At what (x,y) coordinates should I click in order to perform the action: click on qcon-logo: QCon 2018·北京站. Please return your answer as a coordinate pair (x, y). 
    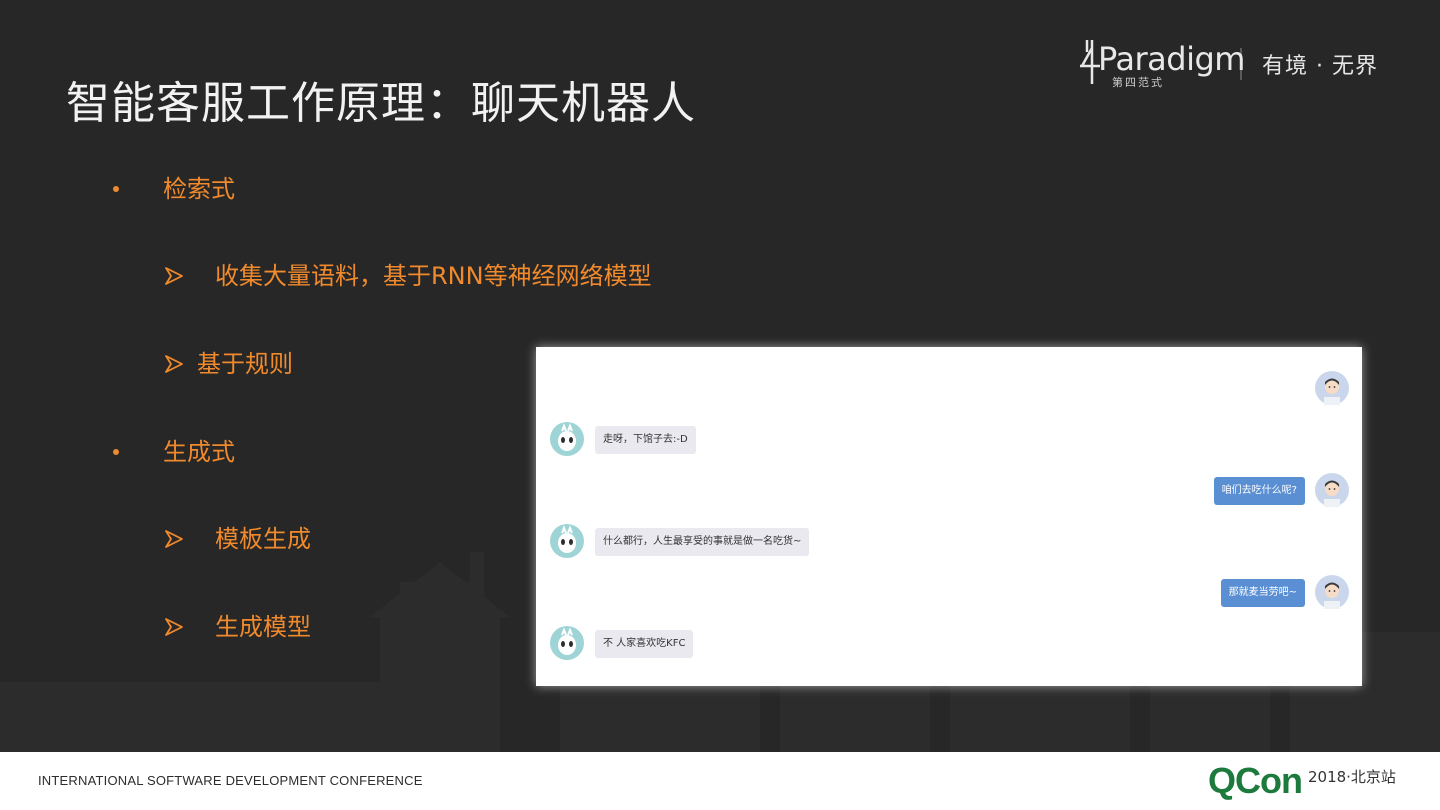
    Looking at the image, I should click on (1302, 781).